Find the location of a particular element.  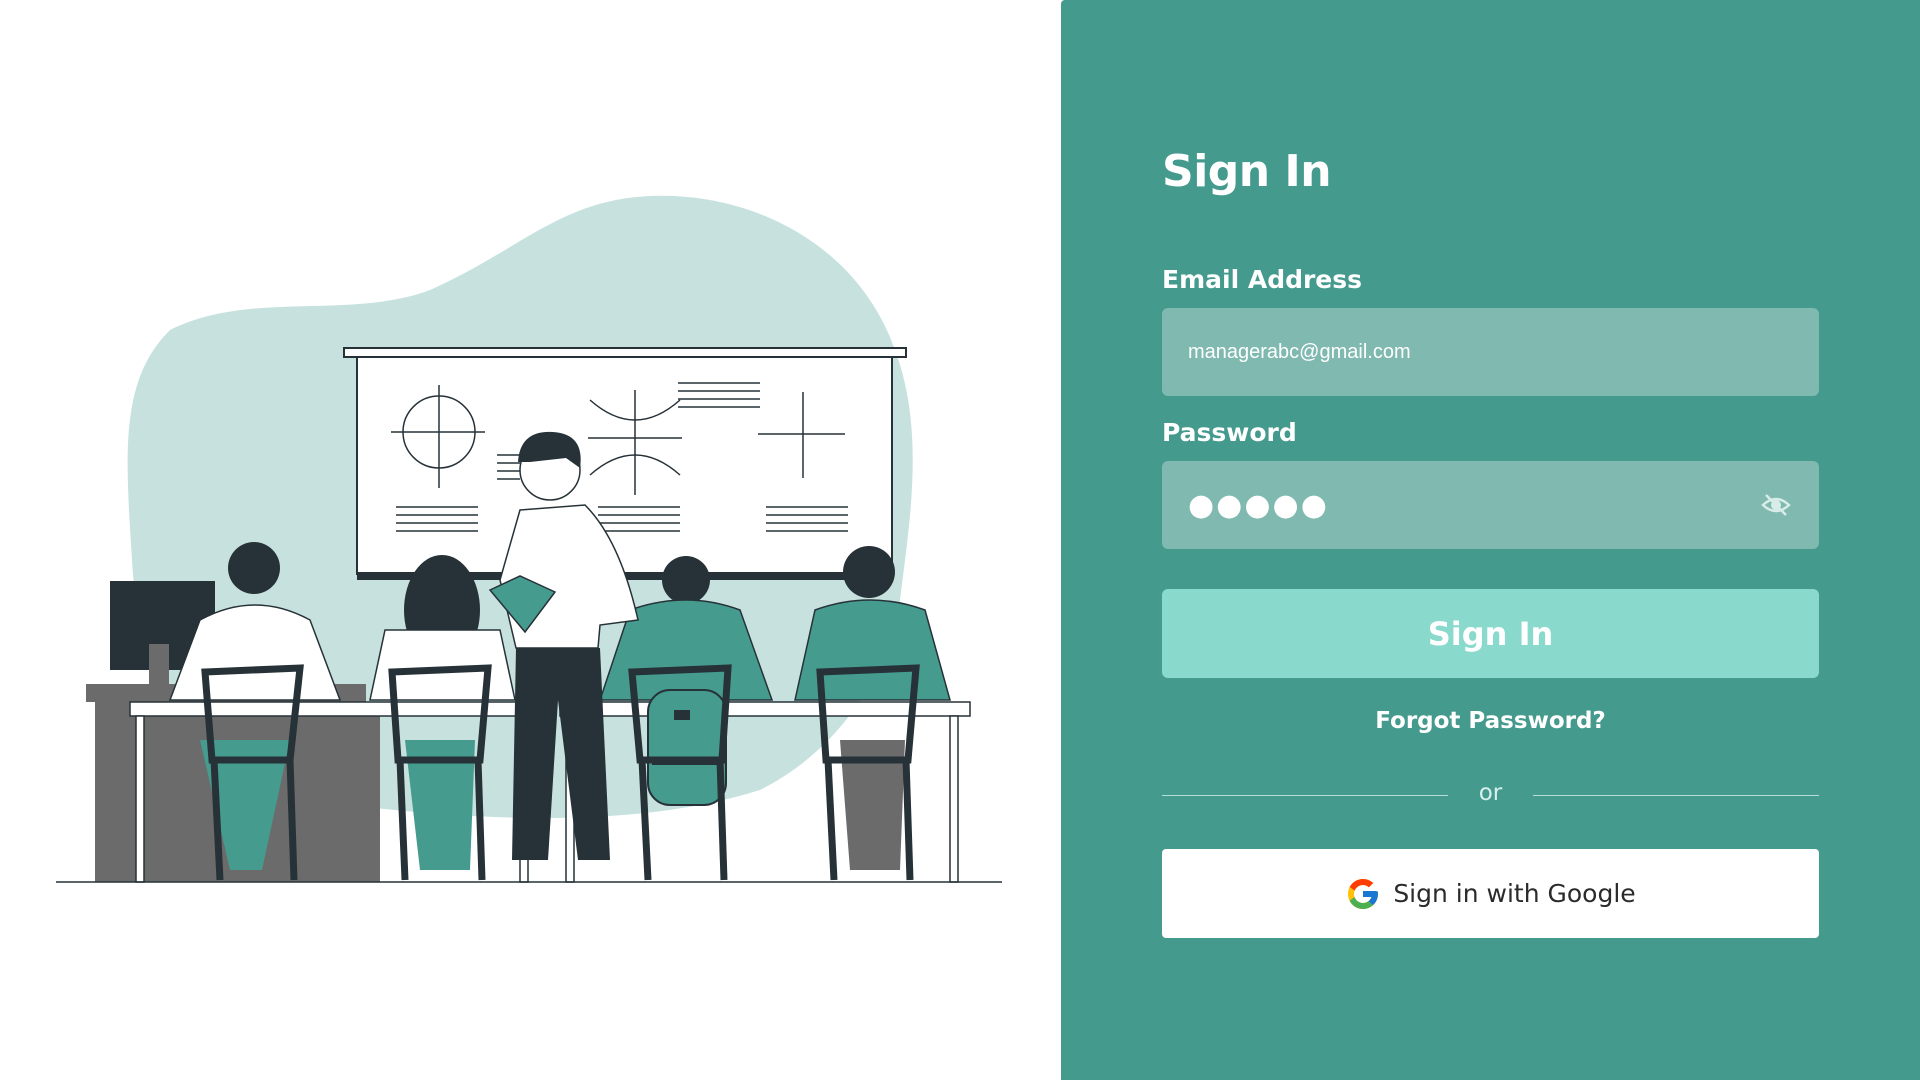

student-3-backpack is located at coordinates (687, 747).